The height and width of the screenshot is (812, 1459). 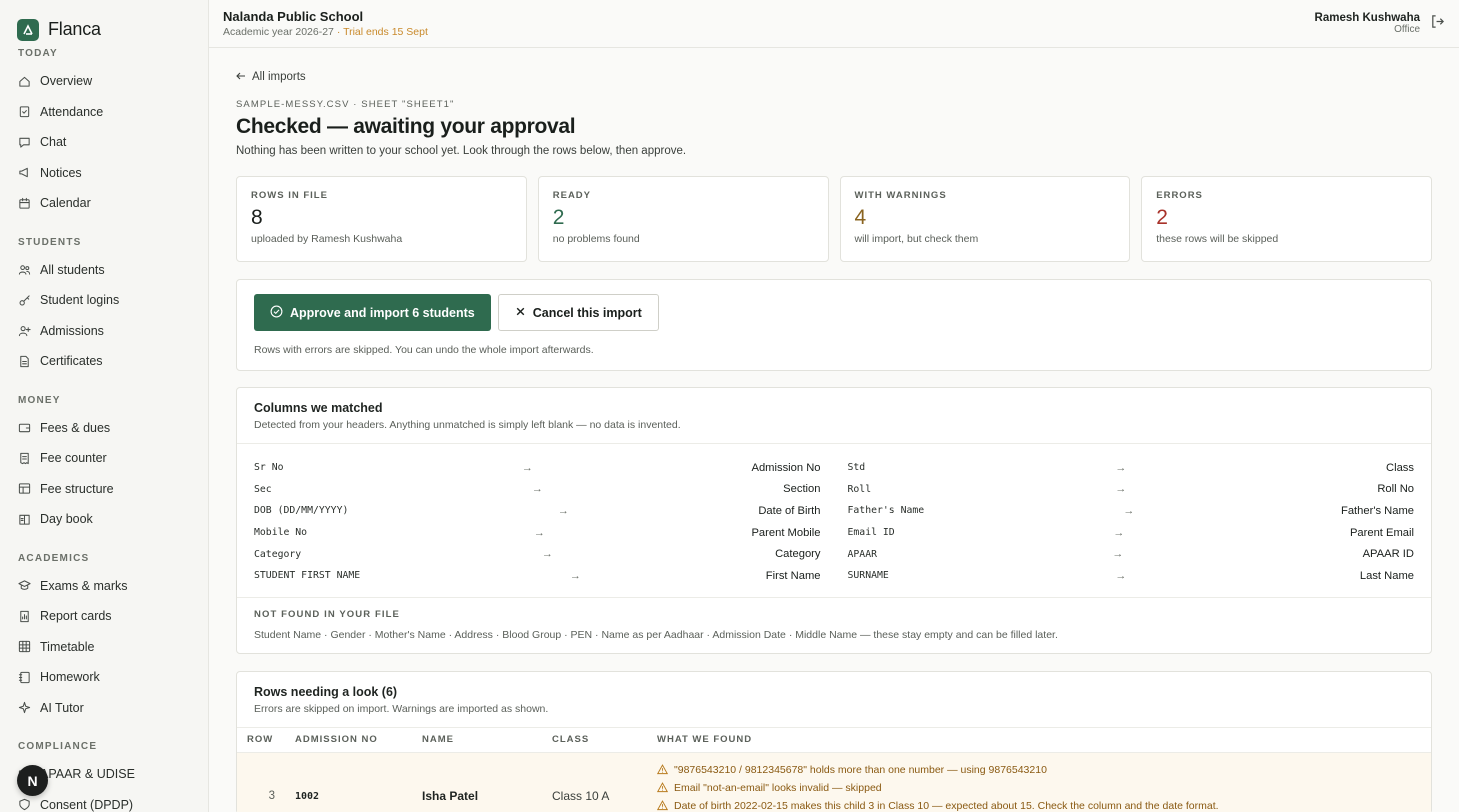 I want to click on sidebar-item-label: Chat, so click(x=53, y=142).